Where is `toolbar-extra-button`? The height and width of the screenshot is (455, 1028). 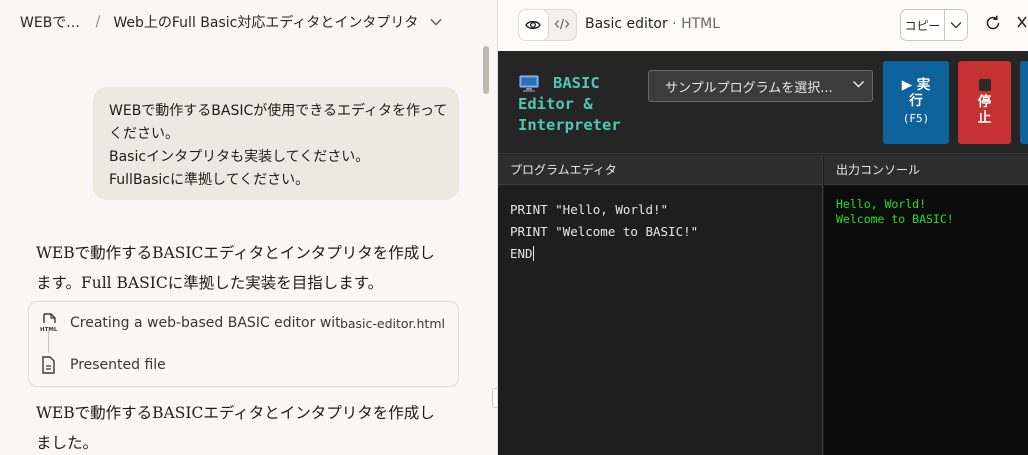
toolbar-extra-button is located at coordinates (1024, 102).